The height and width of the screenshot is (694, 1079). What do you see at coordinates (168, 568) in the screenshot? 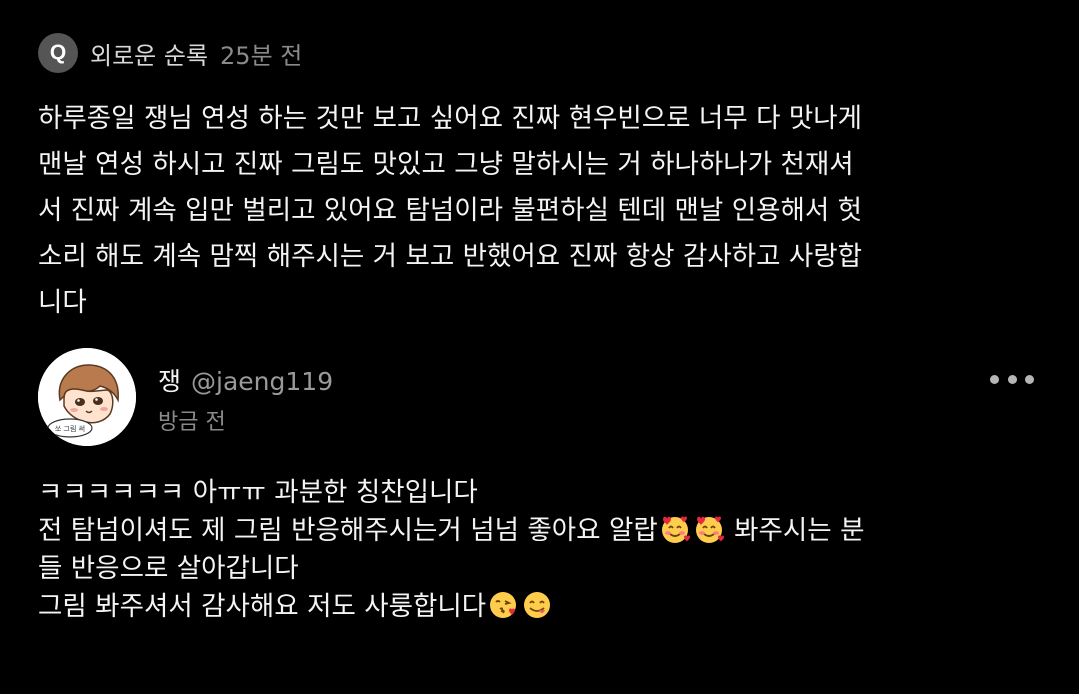
I see `answer-line: 들 반응으로 살아갑니다` at bounding box center [168, 568].